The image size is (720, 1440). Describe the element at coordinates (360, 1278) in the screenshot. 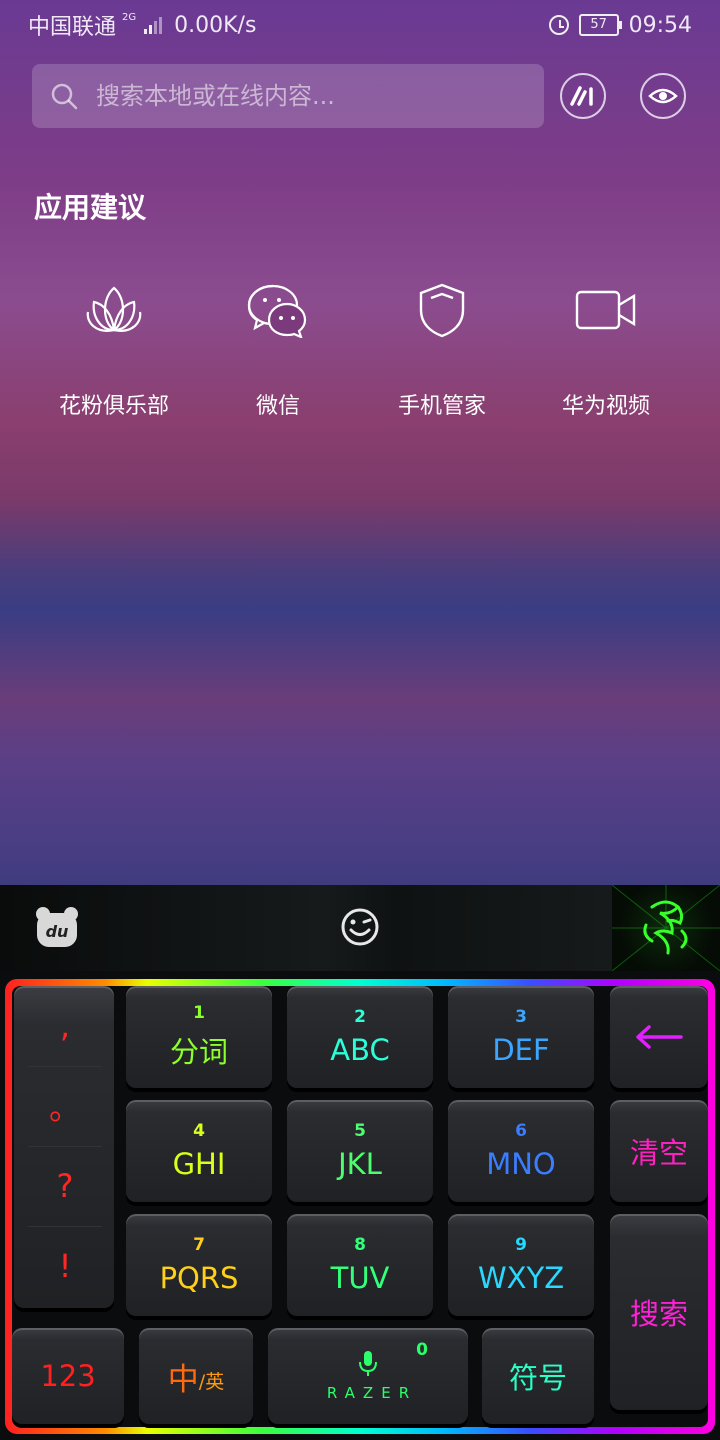

I see `key-label: TUV` at that location.